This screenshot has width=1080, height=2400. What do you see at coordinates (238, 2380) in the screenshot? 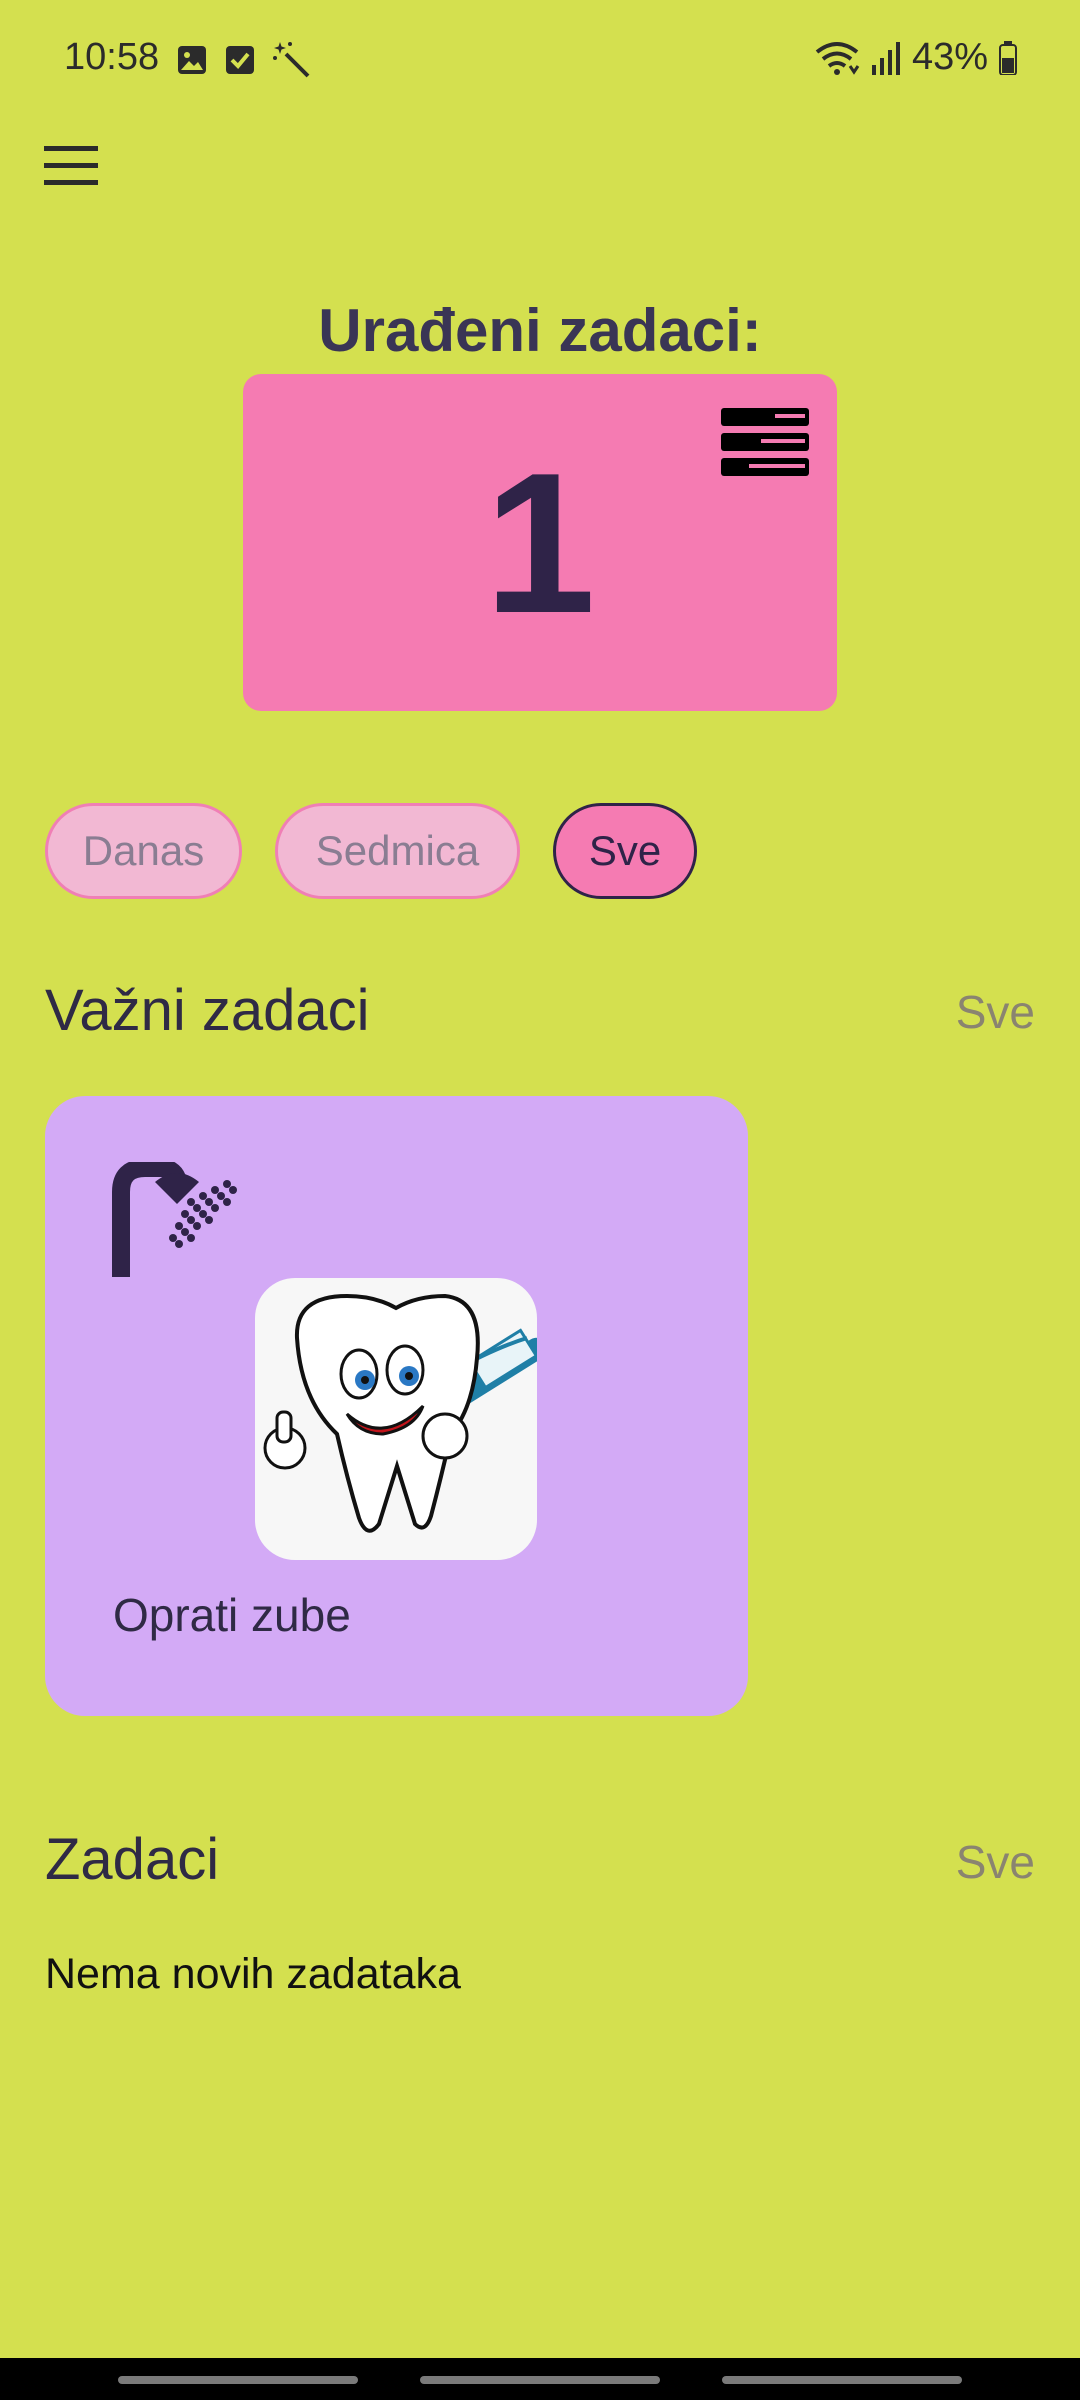
I see `nav-recent-button` at bounding box center [238, 2380].